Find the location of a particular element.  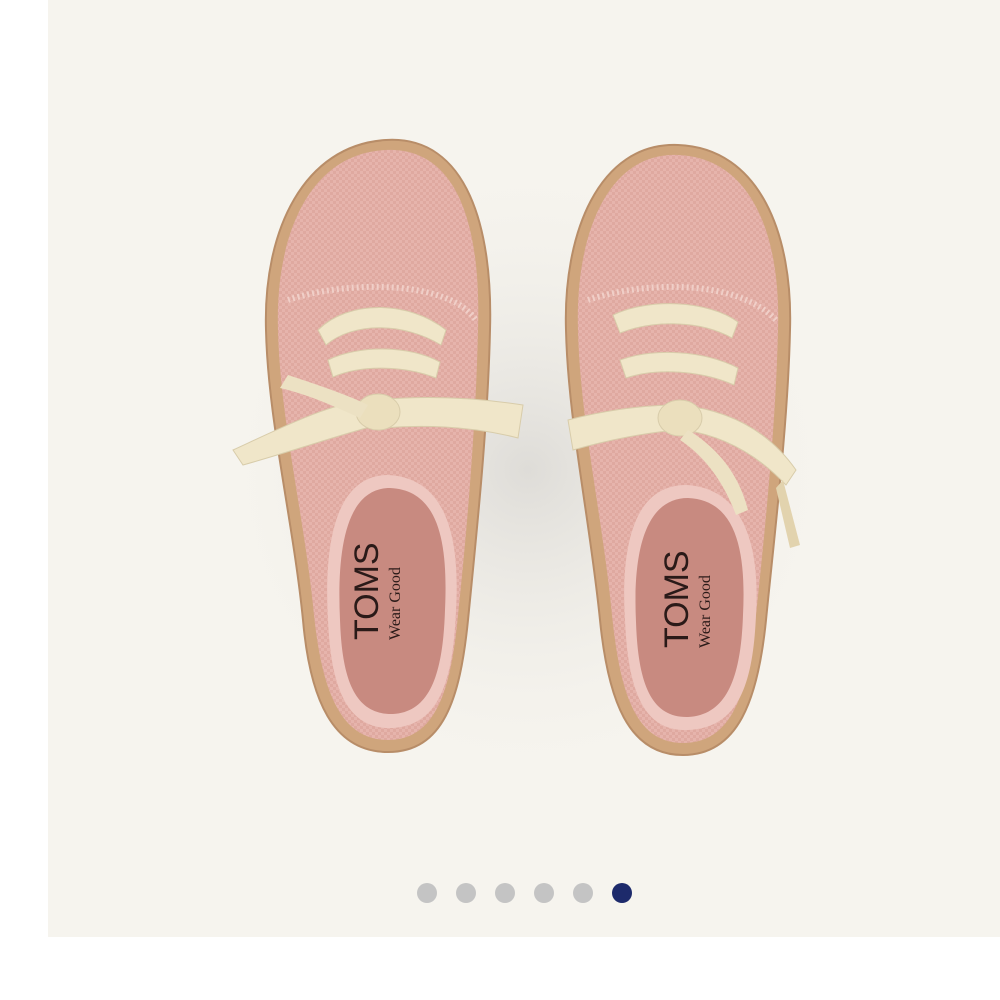

carousel-pagination is located at coordinates (524, 893).